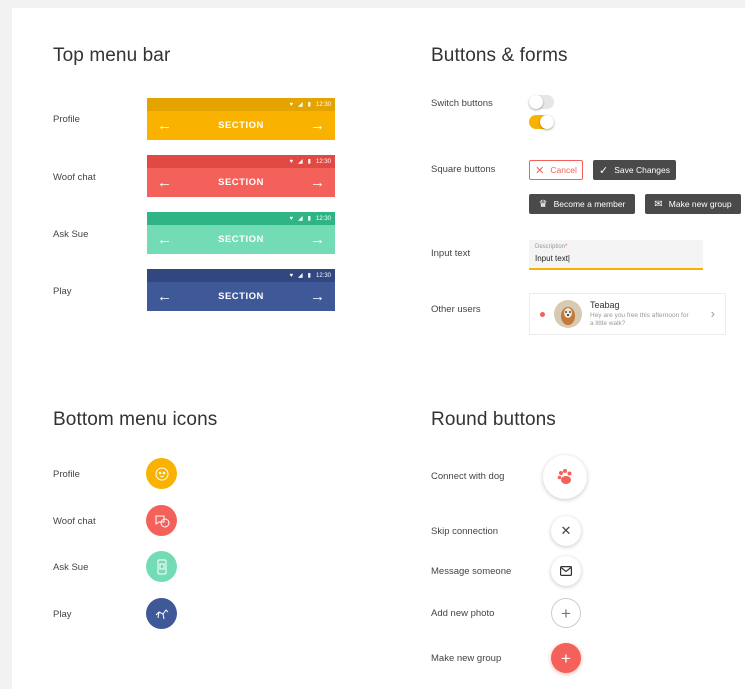  I want to click on bar-label-woof-chat: Woof chat, so click(74, 177).